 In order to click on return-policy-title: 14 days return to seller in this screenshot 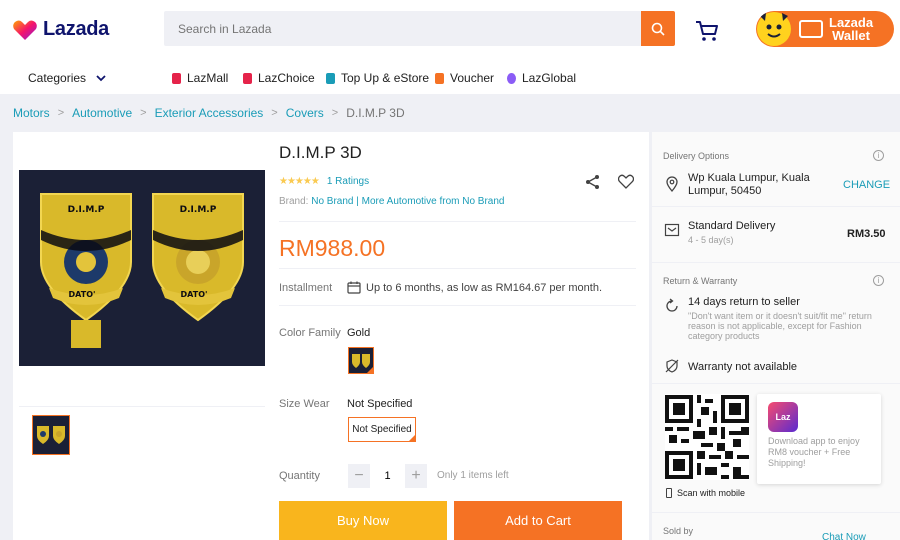, I will do `click(744, 302)`.